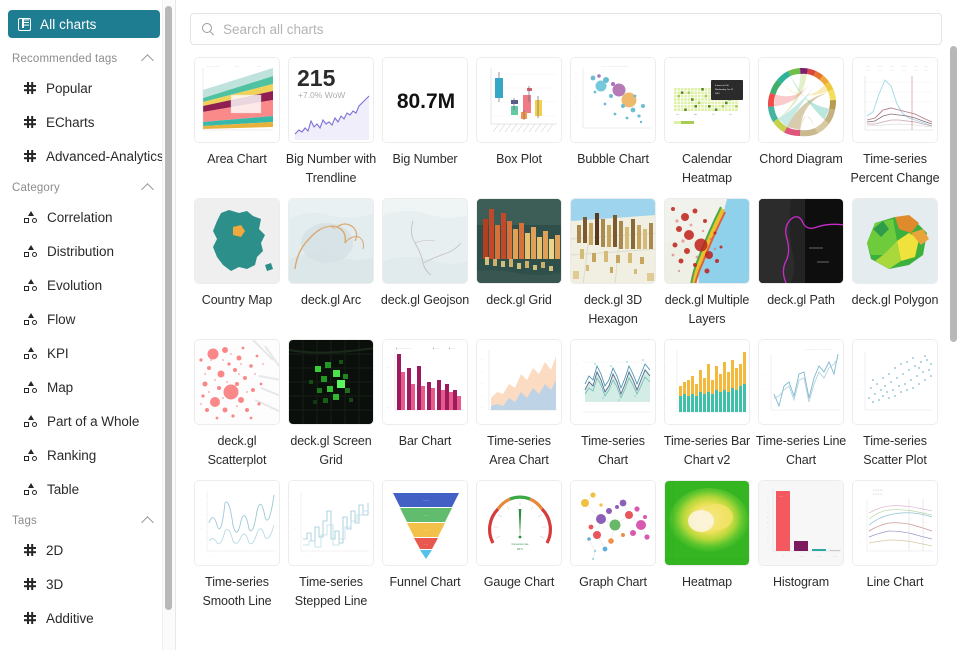 The width and height of the screenshot is (960, 650). Describe the element at coordinates (84, 618) in the screenshot. I see `sidebar-item-additive: Additive` at that location.